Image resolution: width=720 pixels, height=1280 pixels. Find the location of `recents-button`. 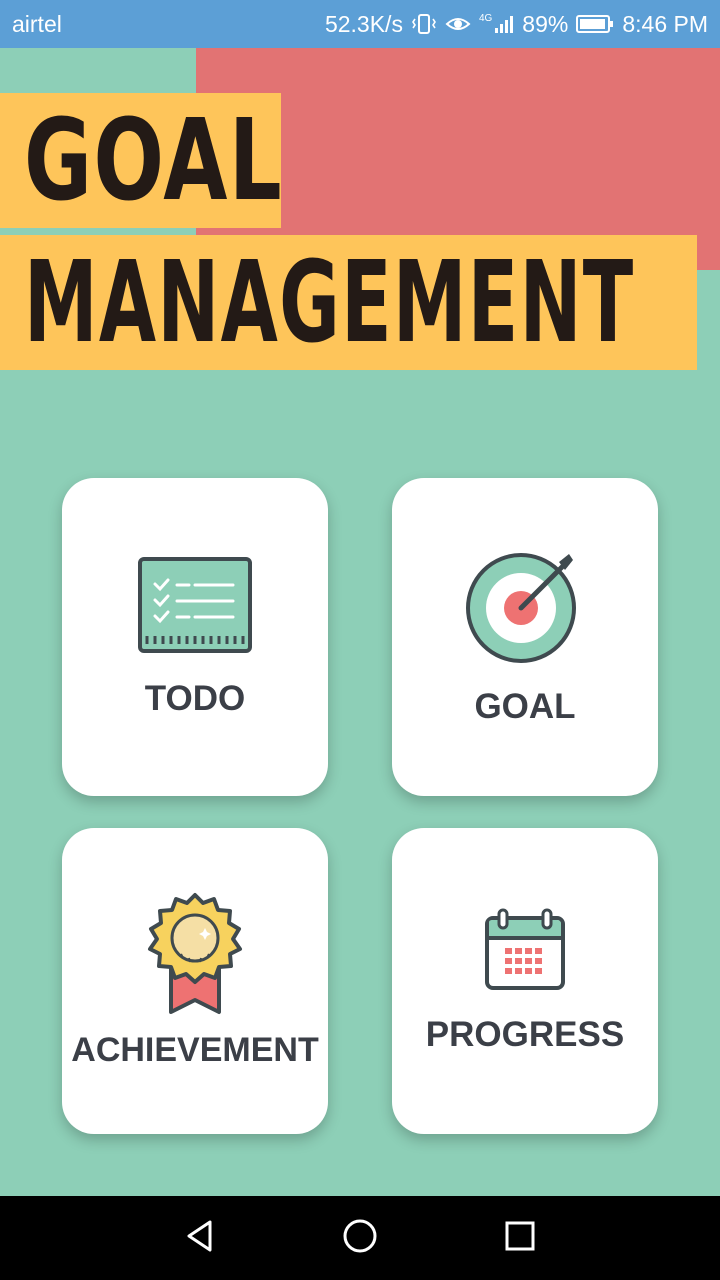

recents-button is located at coordinates (520, 1238).